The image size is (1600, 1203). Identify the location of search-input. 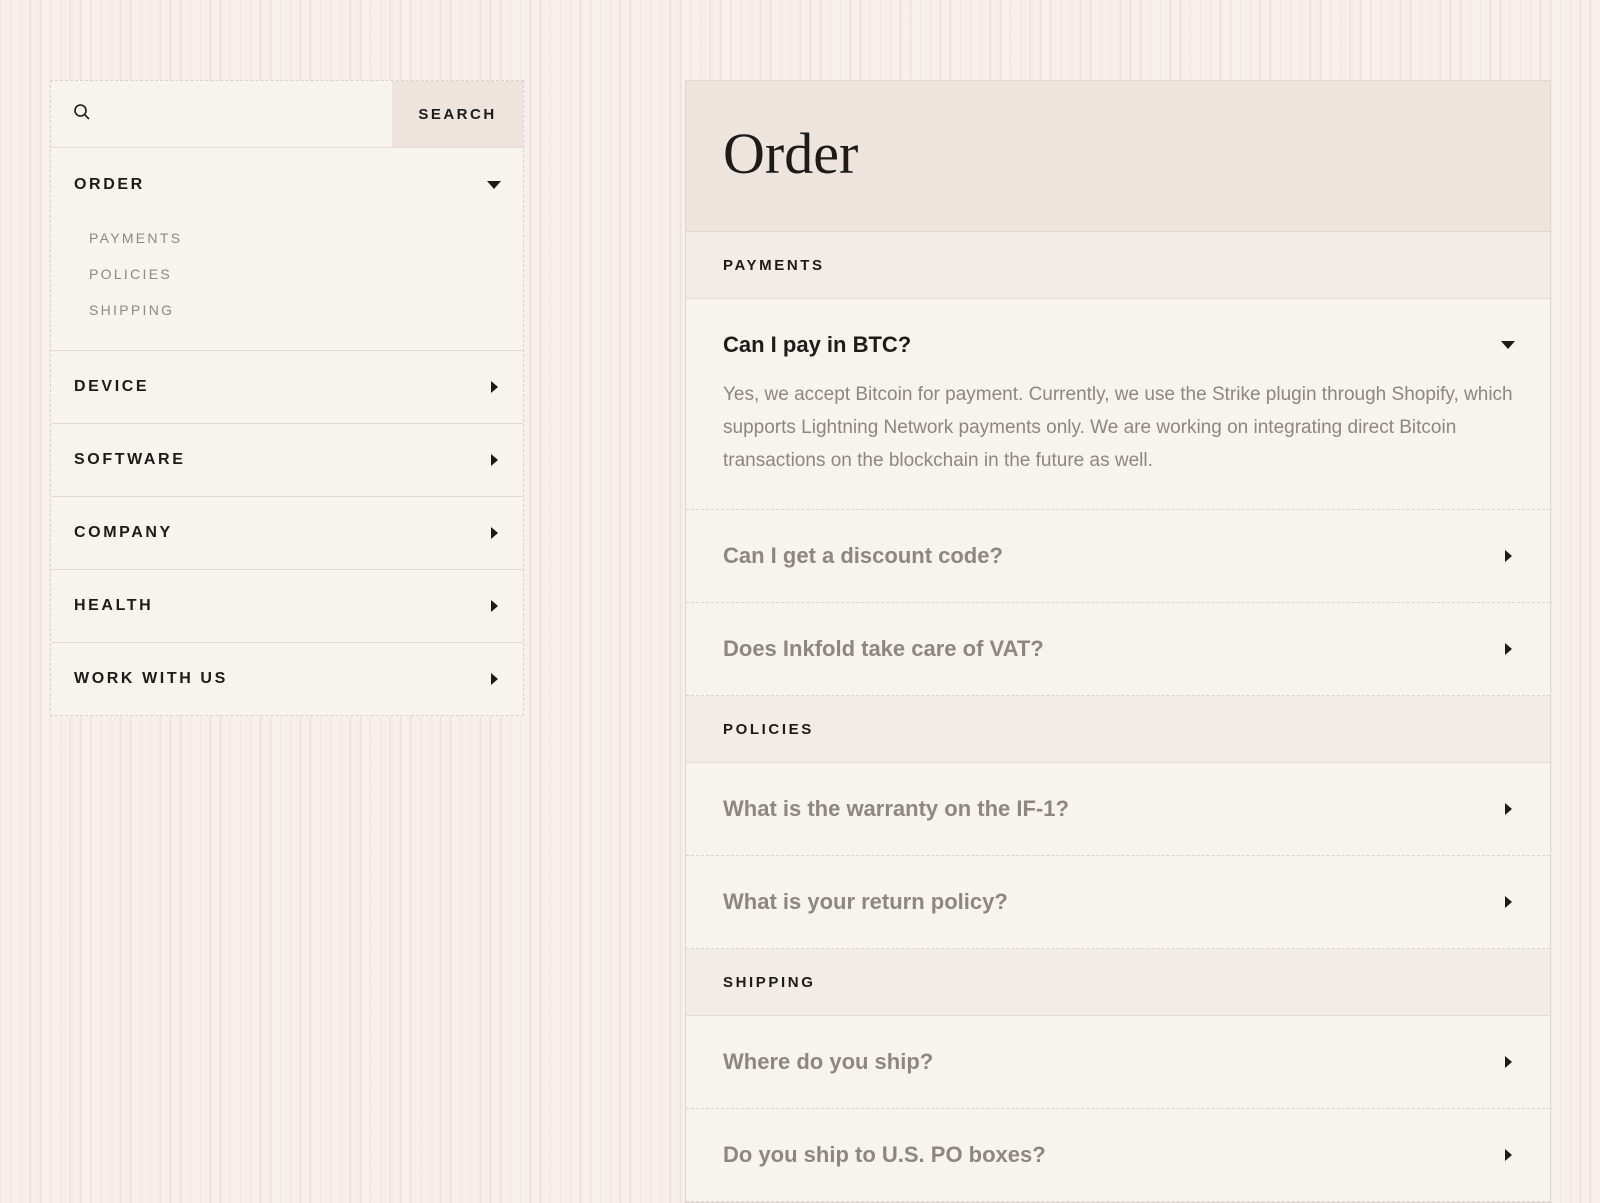
(245, 114).